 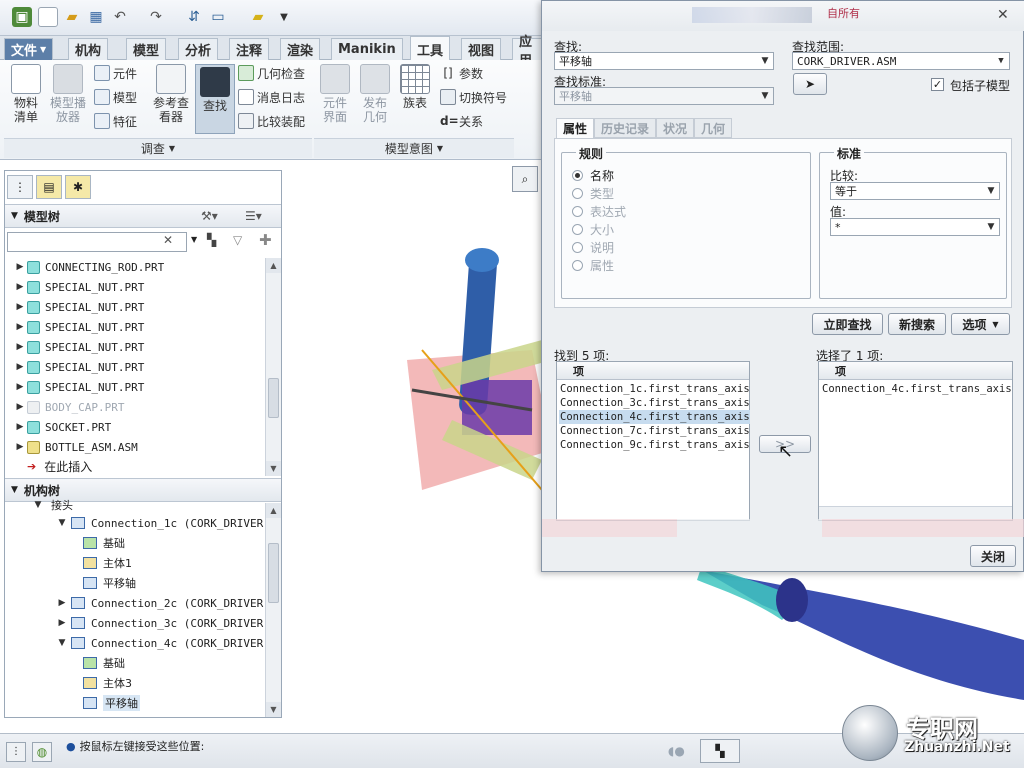 I want to click on windows-icon: ▭, so click(x=218, y=17).